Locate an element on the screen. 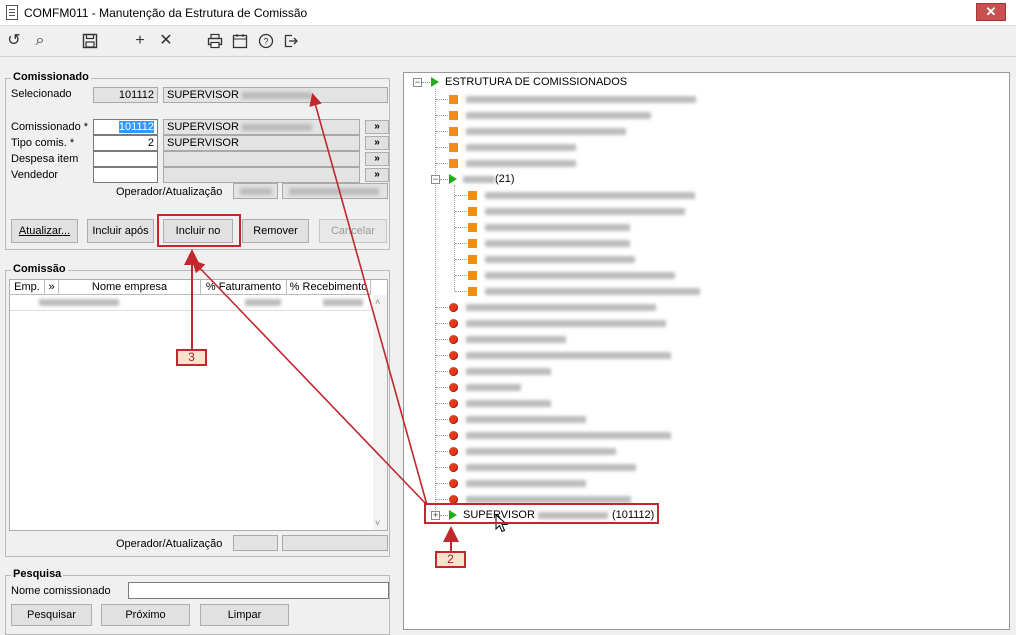  tipo-comis-name: SUPERVISOR is located at coordinates (261, 143).